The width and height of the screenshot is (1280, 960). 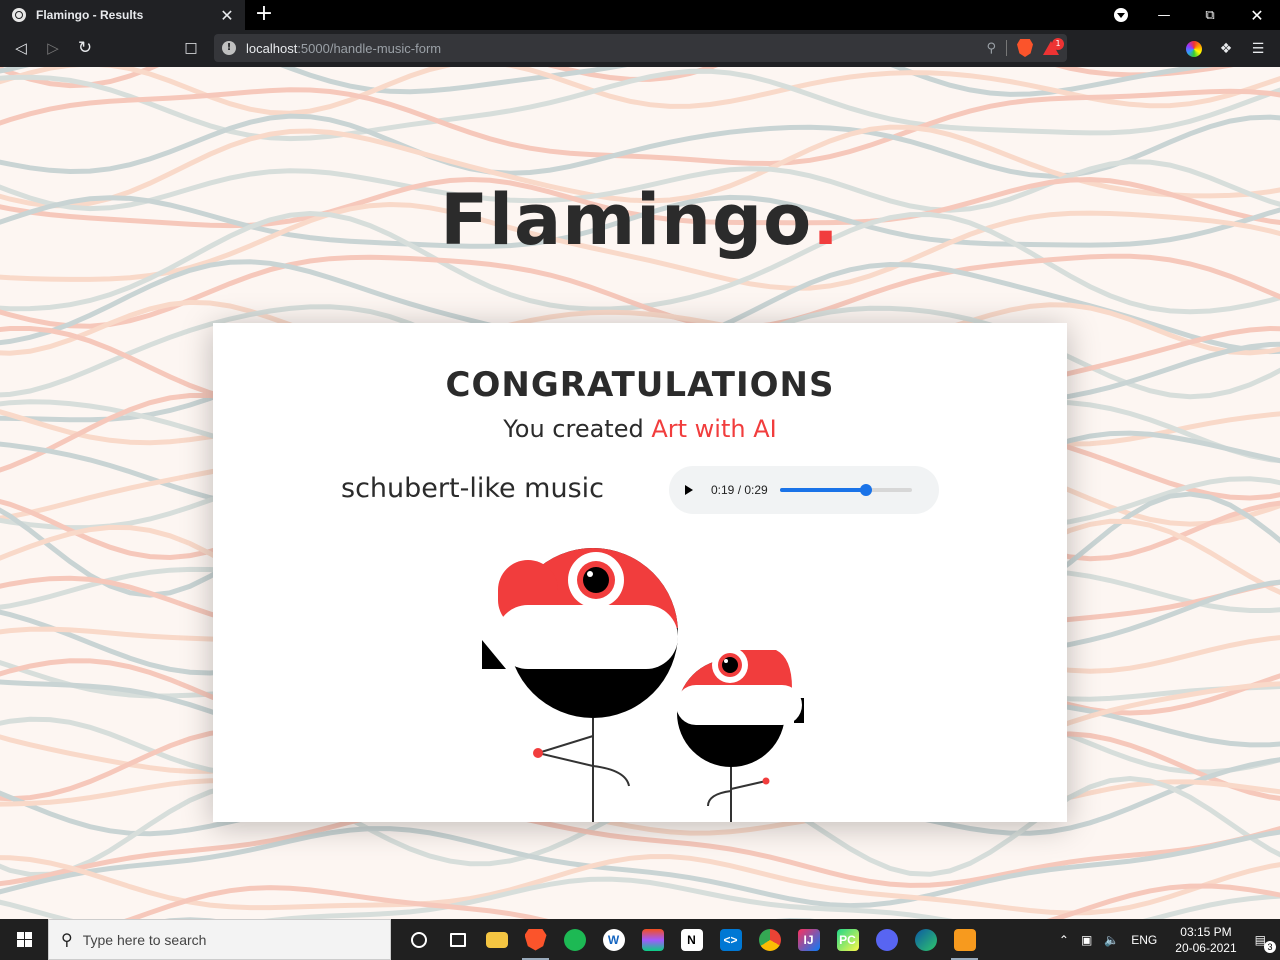 What do you see at coordinates (90, 15) in the screenshot?
I see `tab-title: Flamingo - Results` at bounding box center [90, 15].